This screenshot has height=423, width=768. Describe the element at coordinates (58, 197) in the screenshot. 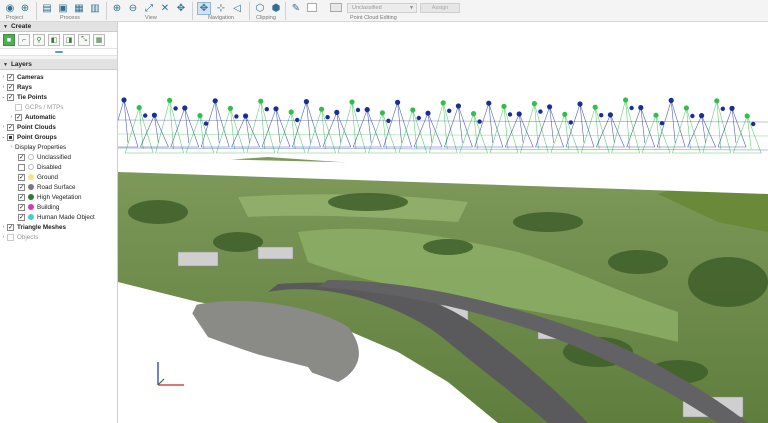

I see `group-high-vegetation: High Vegetation` at that location.